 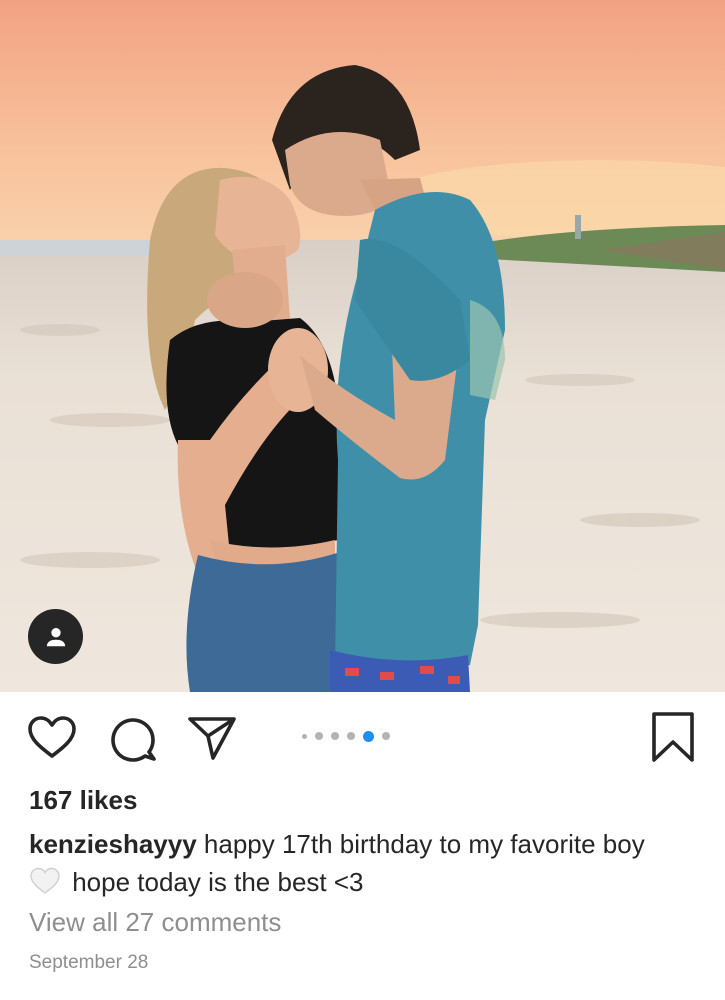 I want to click on comment-button, so click(x=133, y=738).